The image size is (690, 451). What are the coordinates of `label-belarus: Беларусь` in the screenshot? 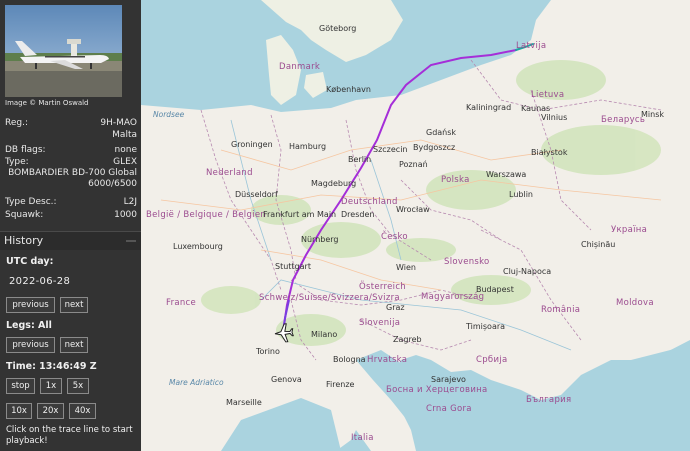 It's located at (623, 120).